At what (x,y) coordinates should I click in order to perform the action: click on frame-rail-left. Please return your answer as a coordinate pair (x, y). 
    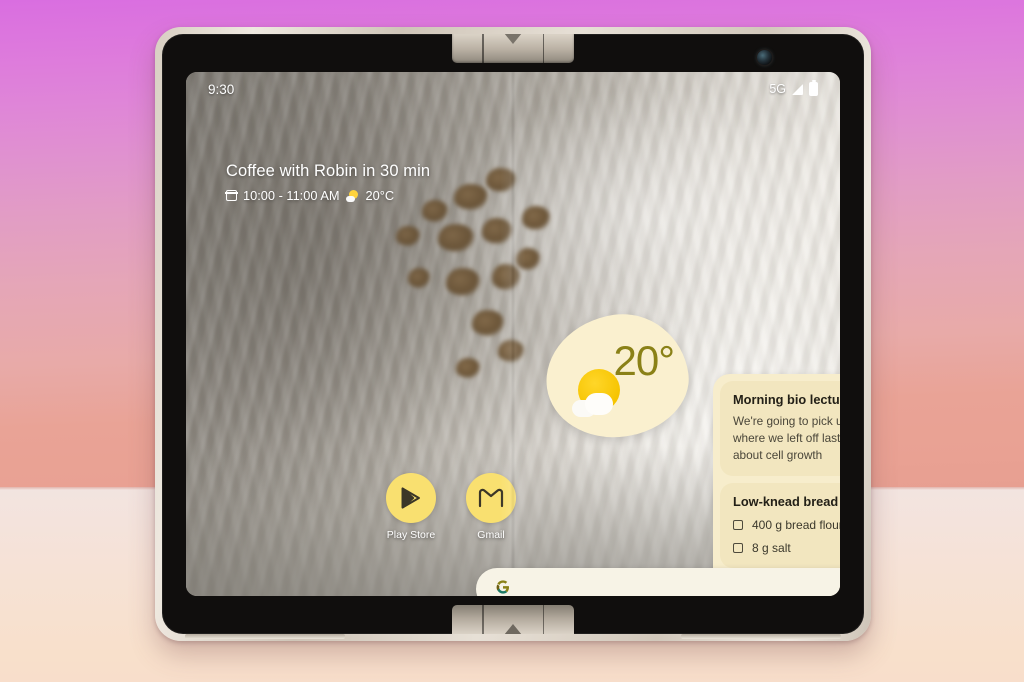
    Looking at the image, I should click on (265, 636).